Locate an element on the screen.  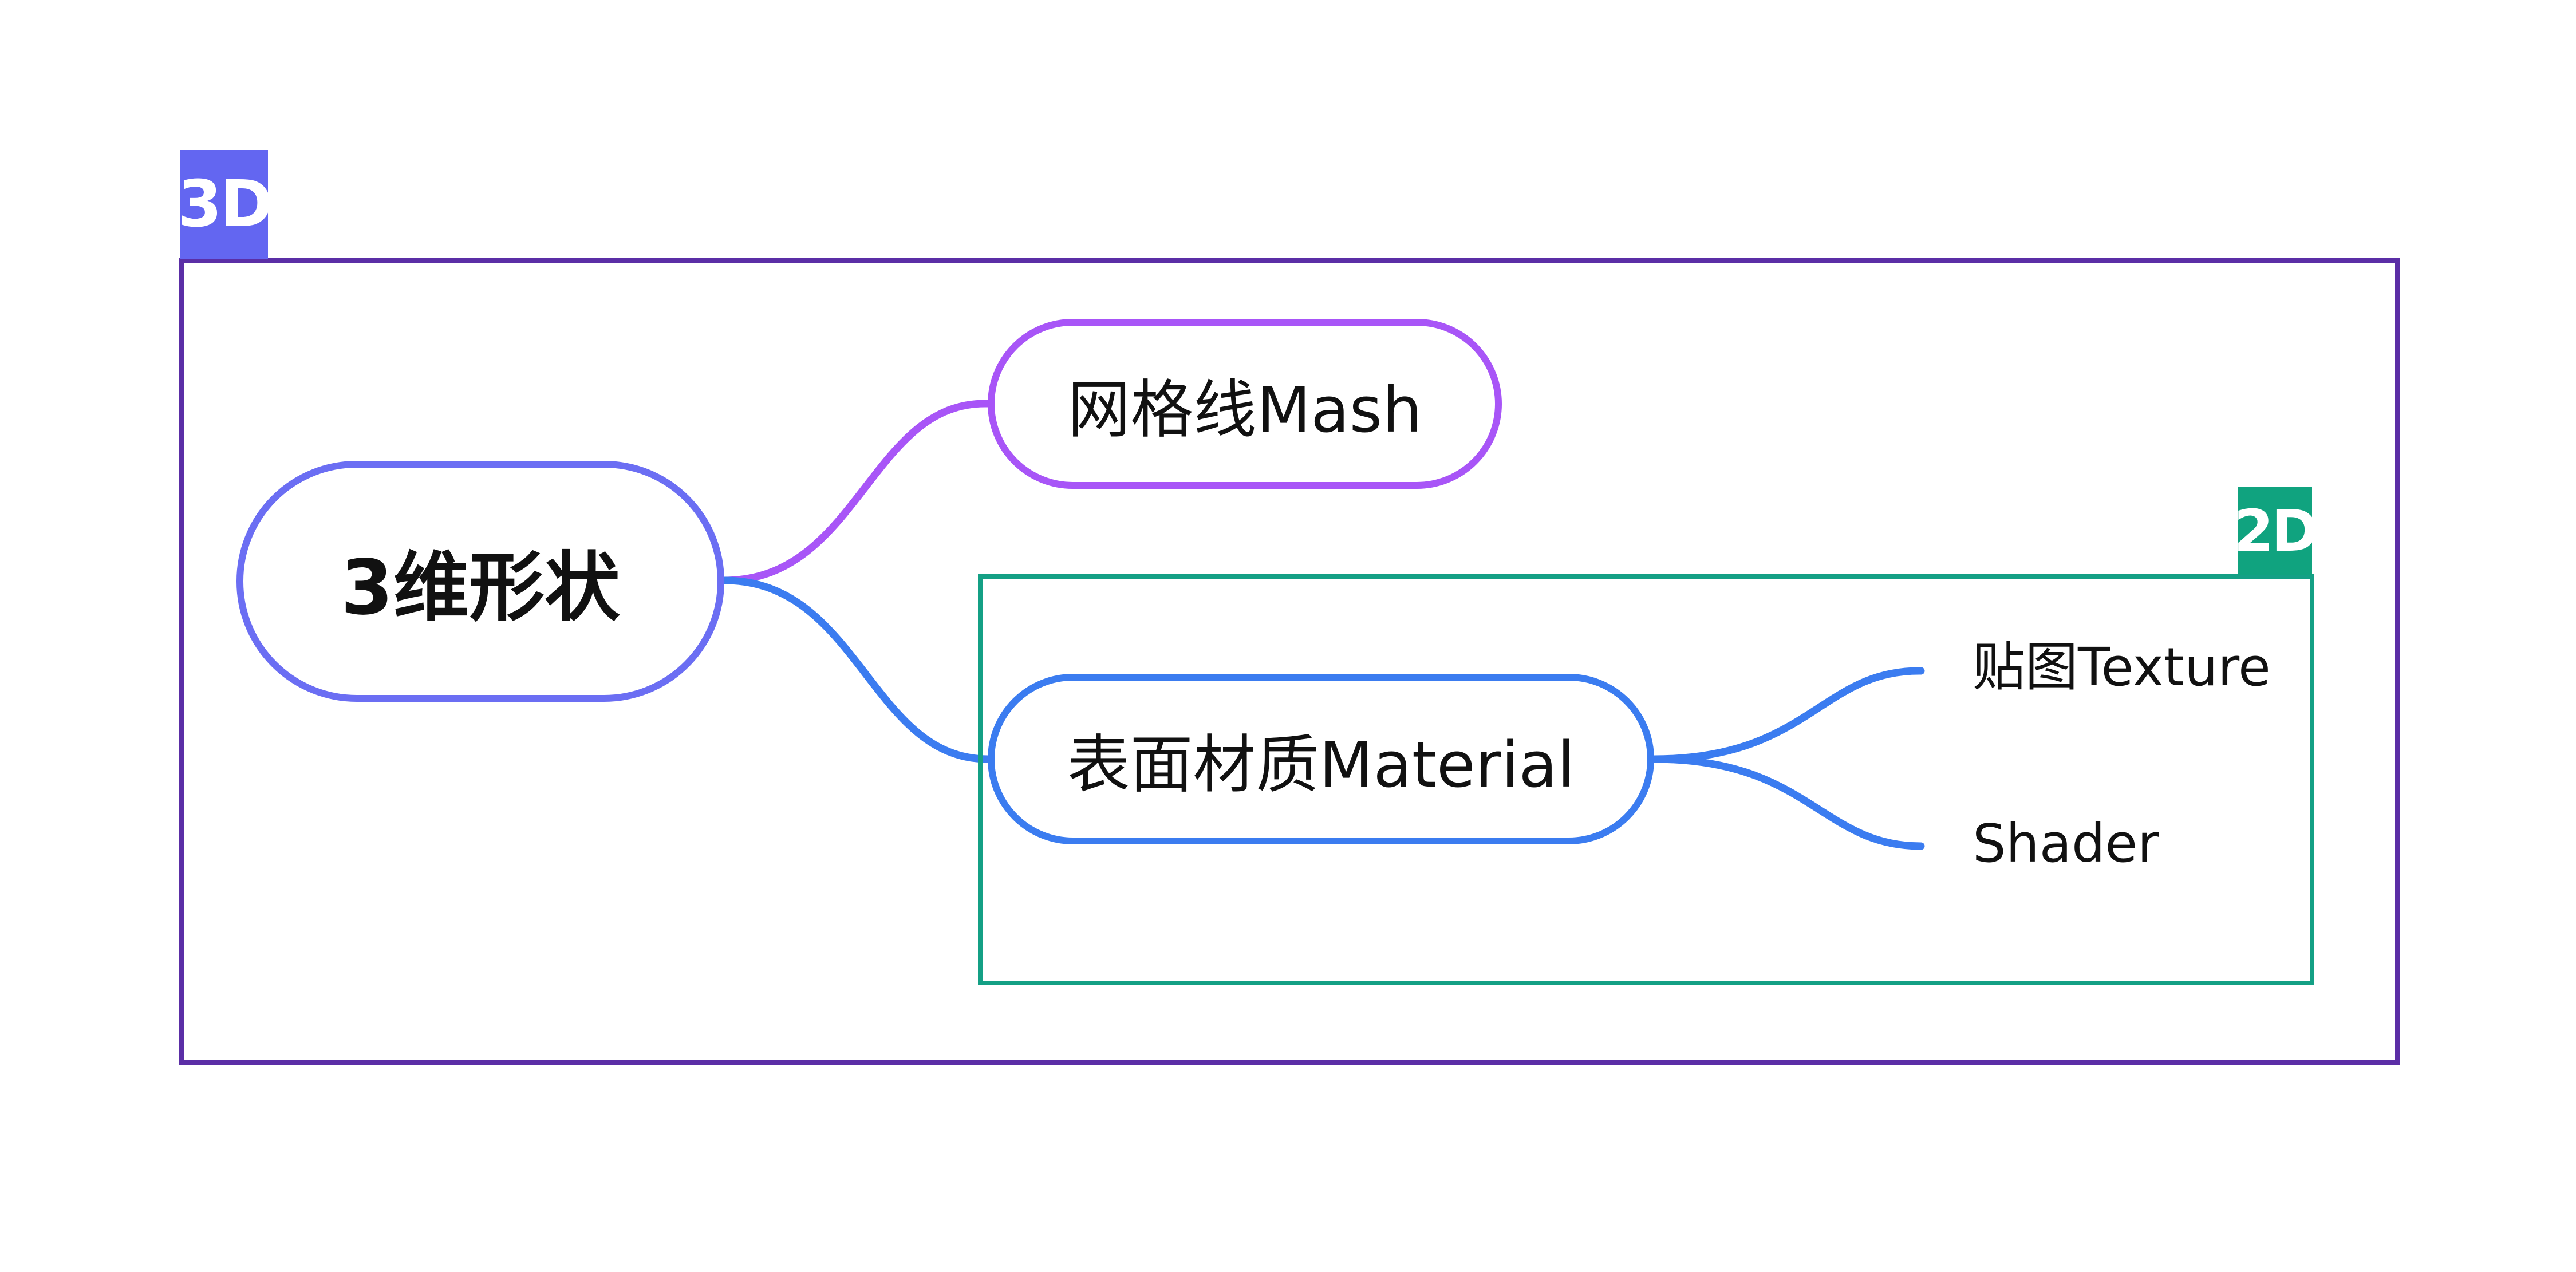
mesh-topic-node: 网格线Mash is located at coordinates (1245, 404).